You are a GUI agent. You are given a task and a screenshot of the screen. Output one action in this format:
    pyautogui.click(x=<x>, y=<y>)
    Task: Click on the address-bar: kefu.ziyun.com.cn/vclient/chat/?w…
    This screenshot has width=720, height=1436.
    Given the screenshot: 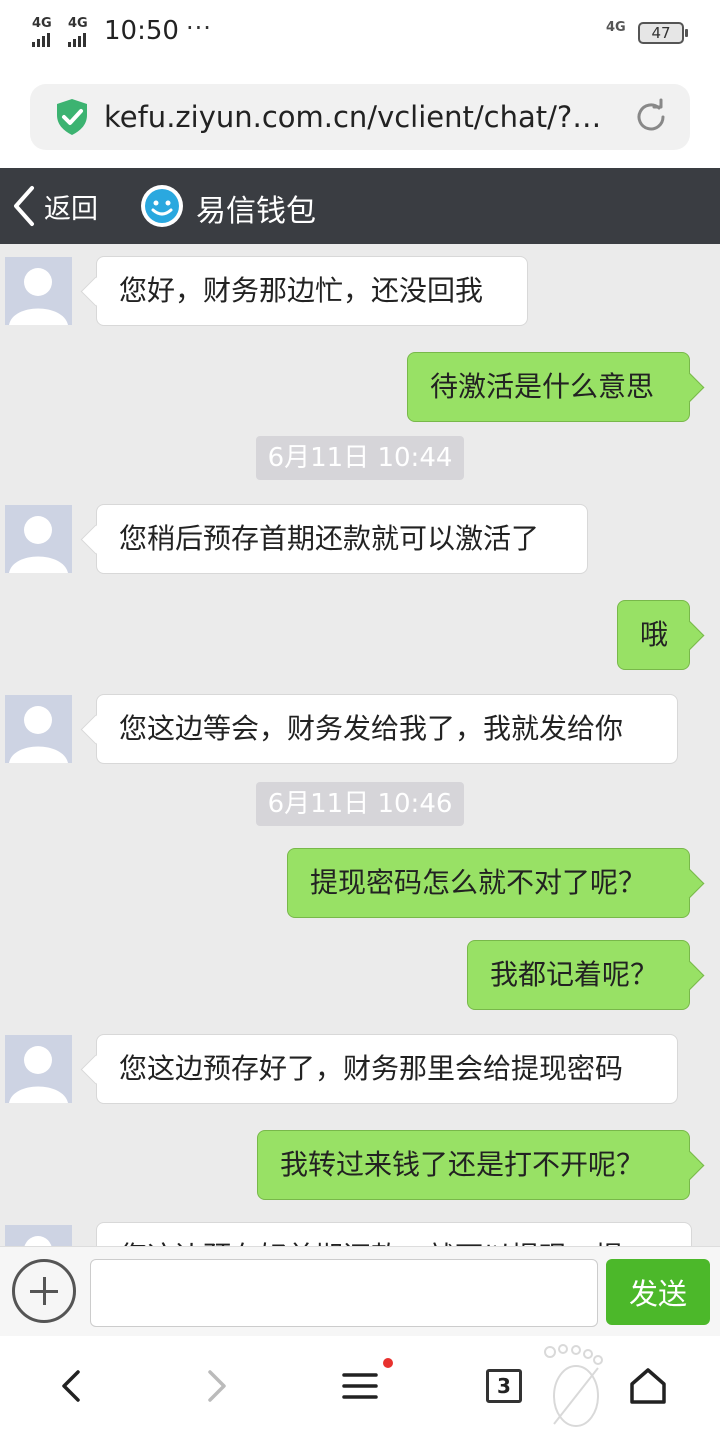 What is the action you would take?
    pyautogui.click(x=360, y=117)
    